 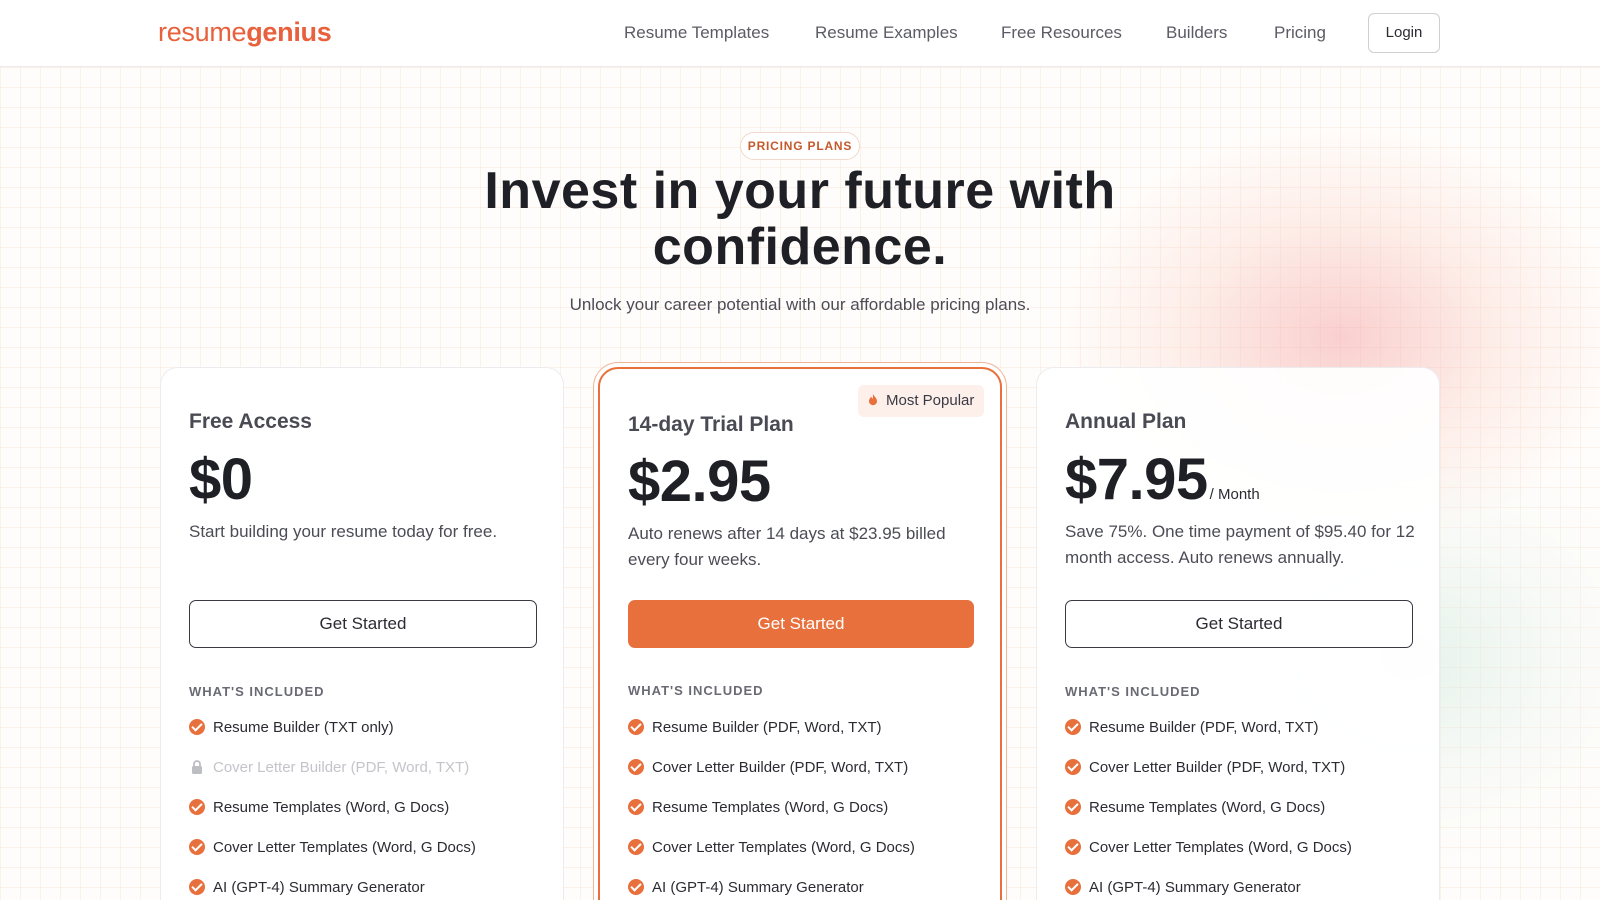 What do you see at coordinates (1196, 33) in the screenshot?
I see `nav-builders: Builders` at bounding box center [1196, 33].